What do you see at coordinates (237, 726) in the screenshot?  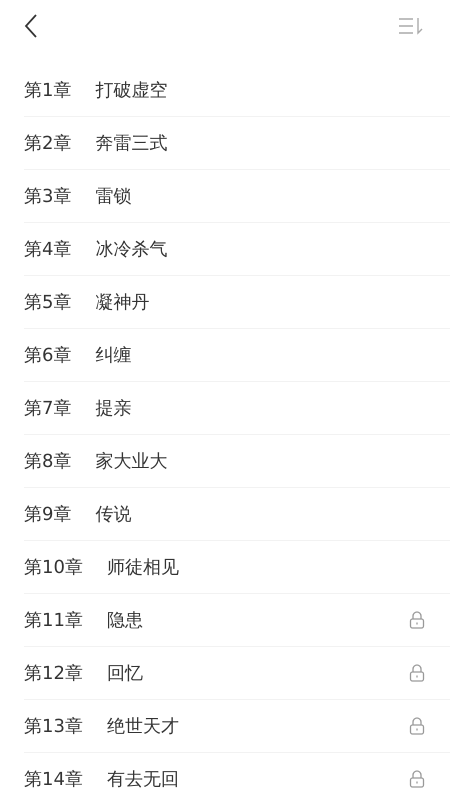 I see `chapter-item: 第13章 绝世天才` at bounding box center [237, 726].